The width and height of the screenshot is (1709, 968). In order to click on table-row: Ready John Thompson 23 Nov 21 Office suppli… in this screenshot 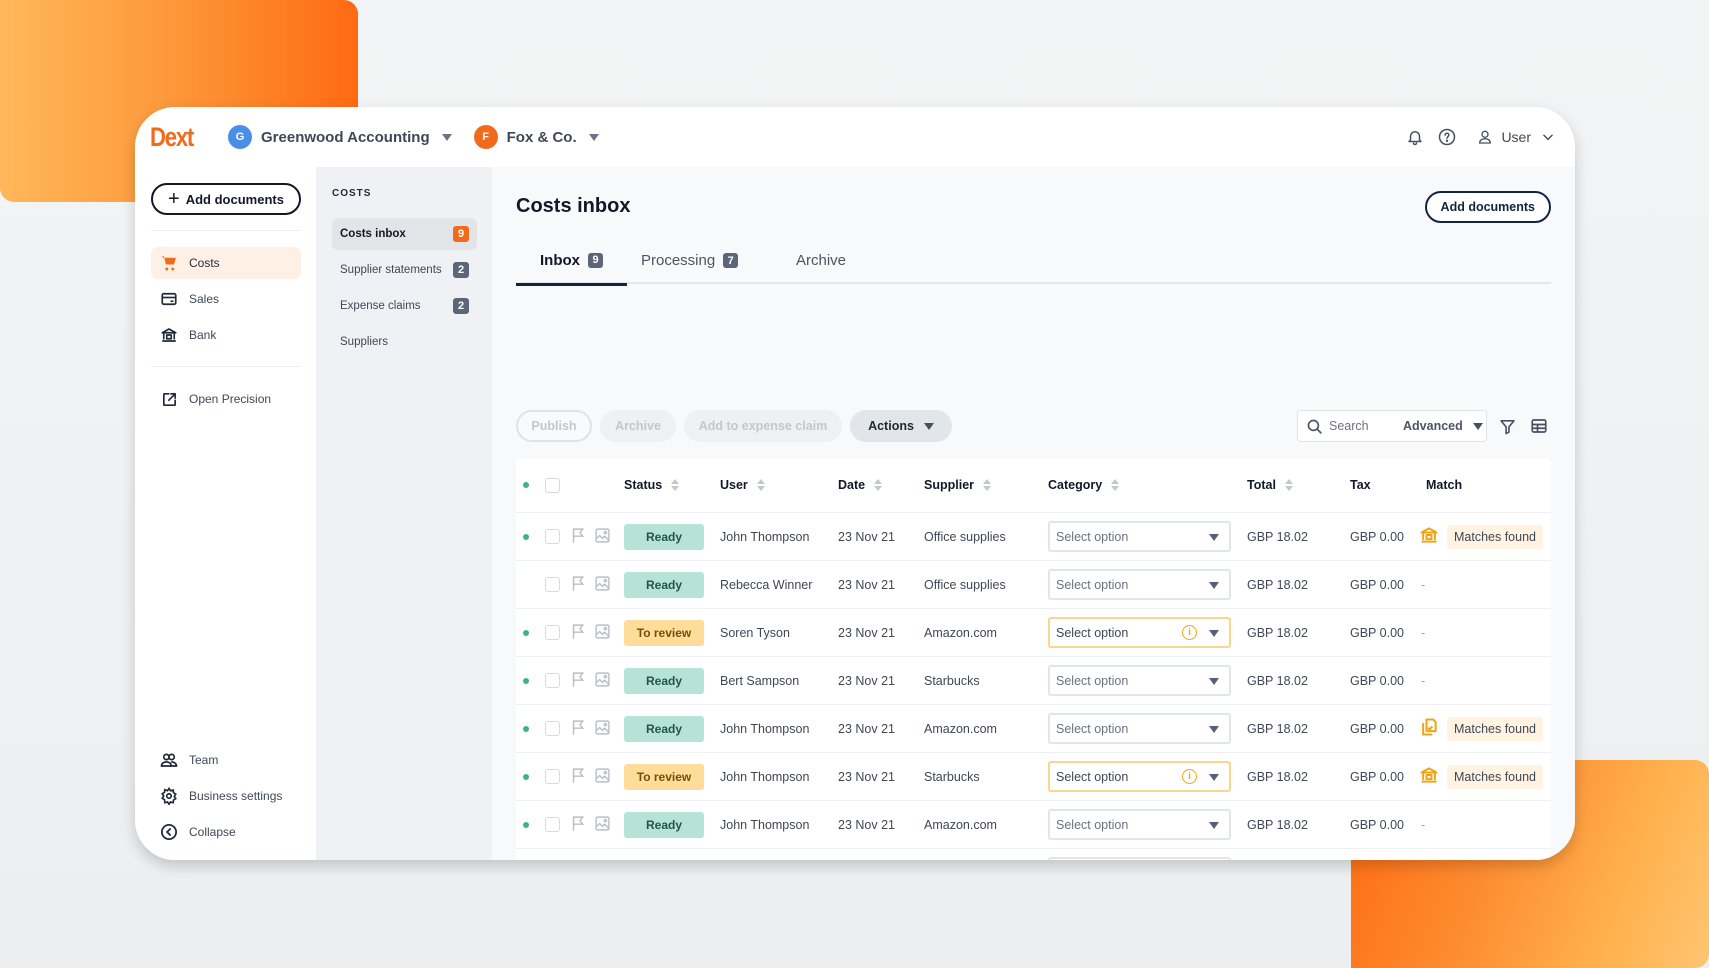, I will do `click(1033, 537)`.